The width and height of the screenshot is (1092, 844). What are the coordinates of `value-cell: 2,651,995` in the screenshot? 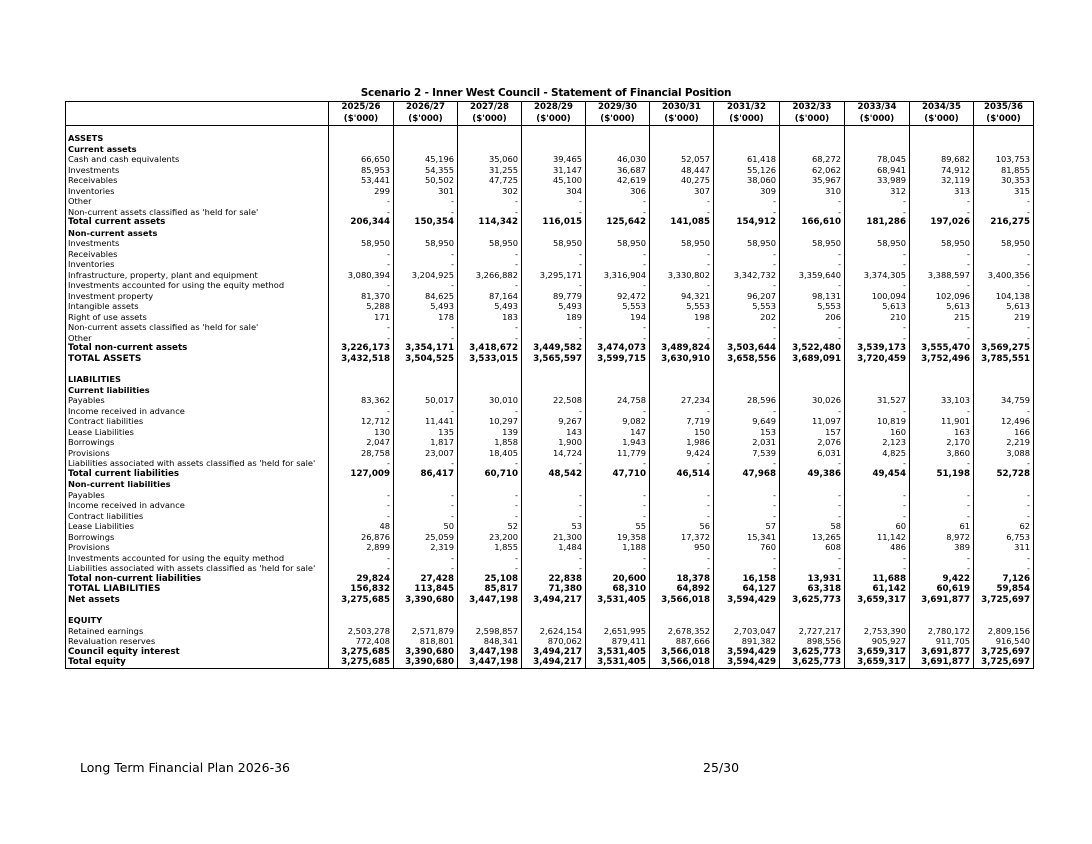 It's located at (617, 630).